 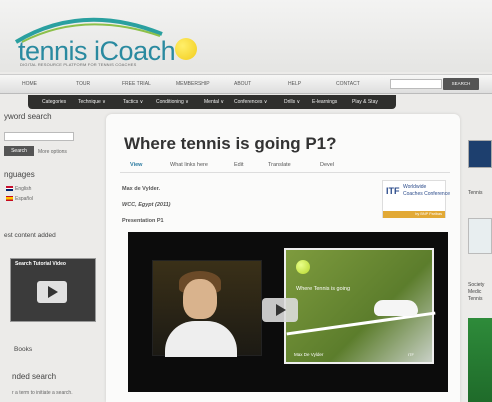 What do you see at coordinates (411, 354) in the screenshot?
I see `slide-itf-mark: ITF` at bounding box center [411, 354].